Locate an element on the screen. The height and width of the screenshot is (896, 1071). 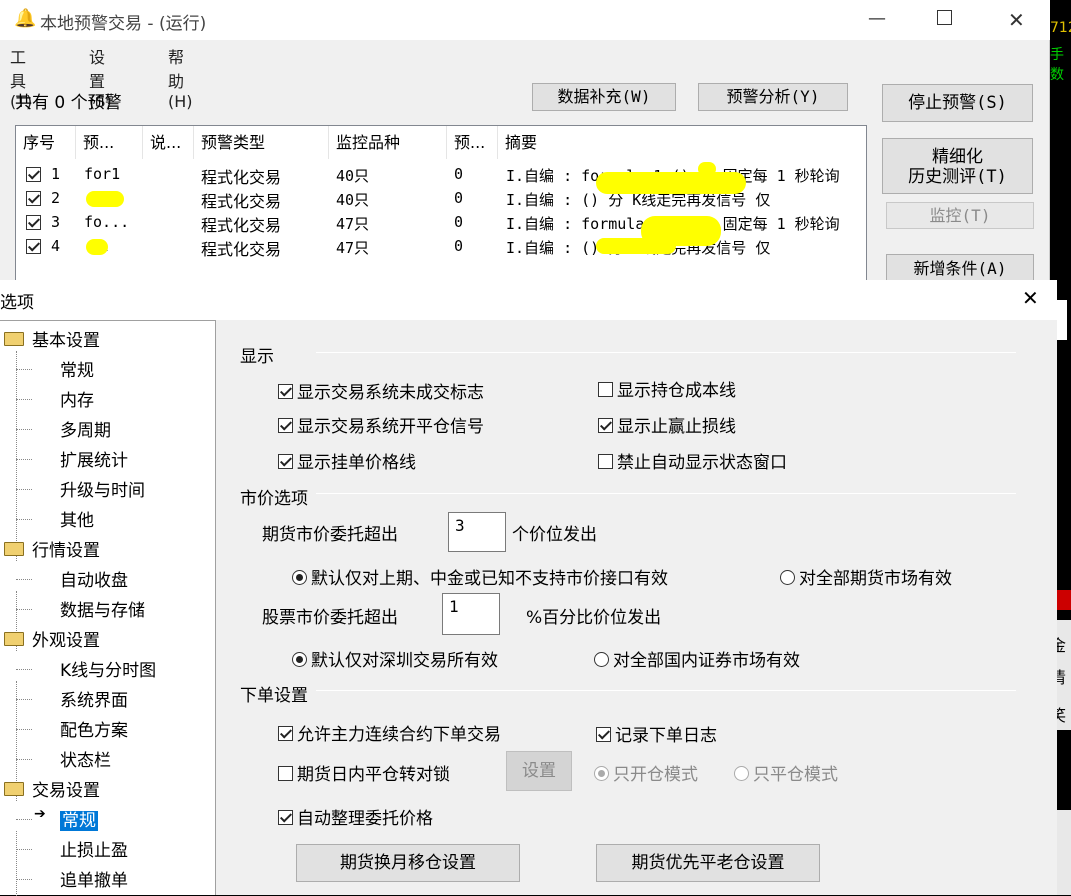
alert-count-label: 共有 0 个预警 is located at coordinates (68, 103).